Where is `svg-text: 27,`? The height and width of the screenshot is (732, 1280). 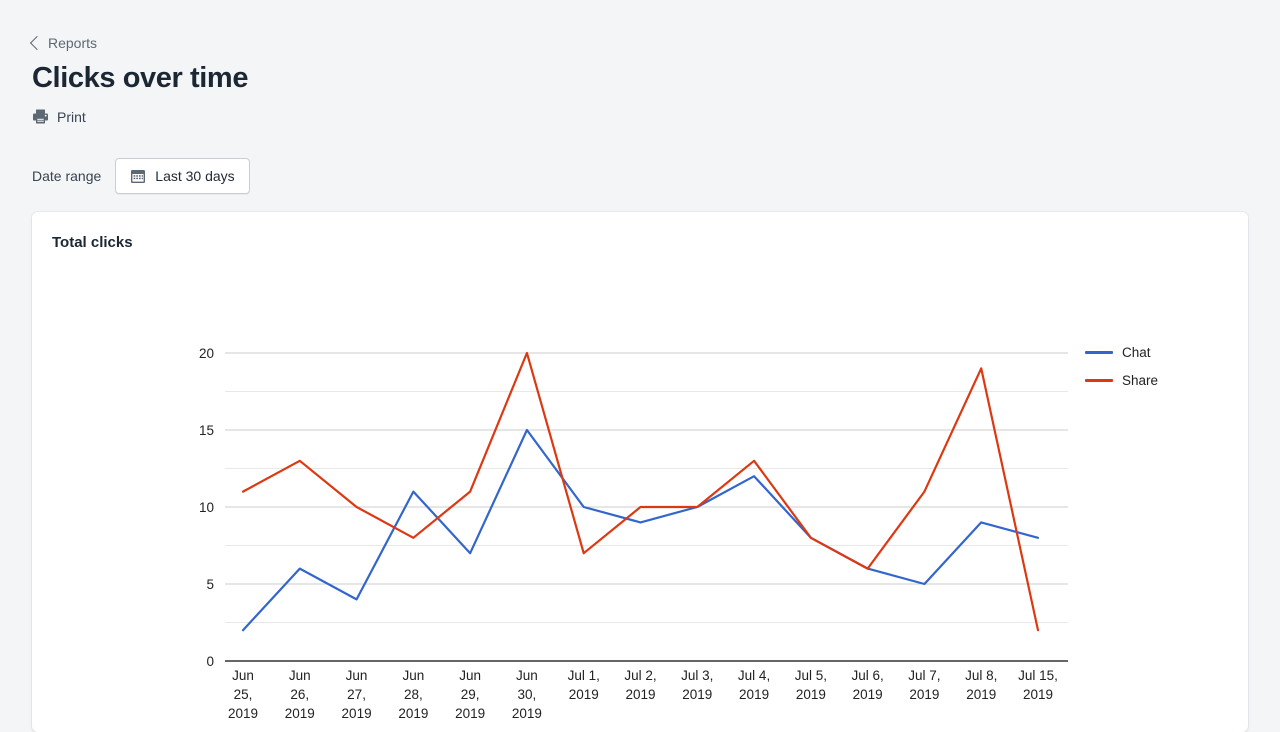 svg-text: 27, is located at coordinates (356, 694).